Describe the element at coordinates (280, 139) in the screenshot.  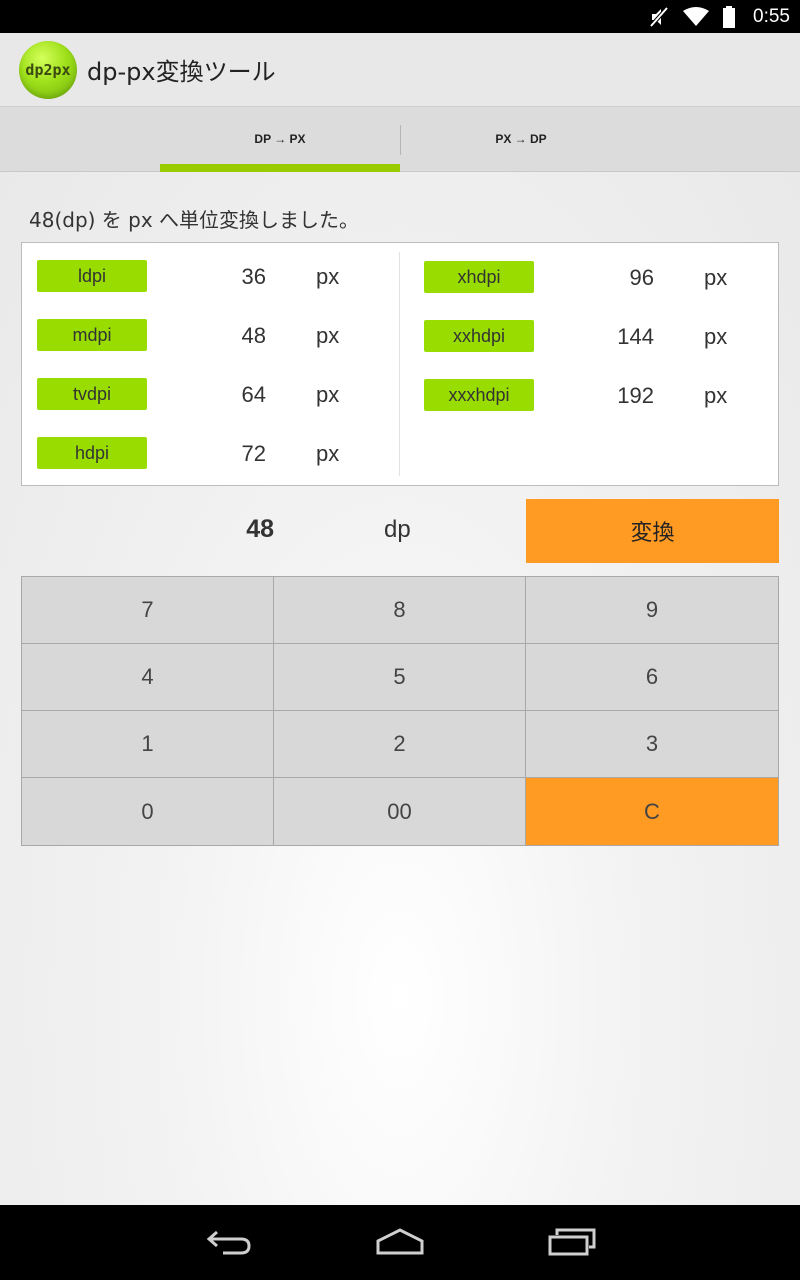
I see `tab-dp-to-px: DP → PX` at that location.